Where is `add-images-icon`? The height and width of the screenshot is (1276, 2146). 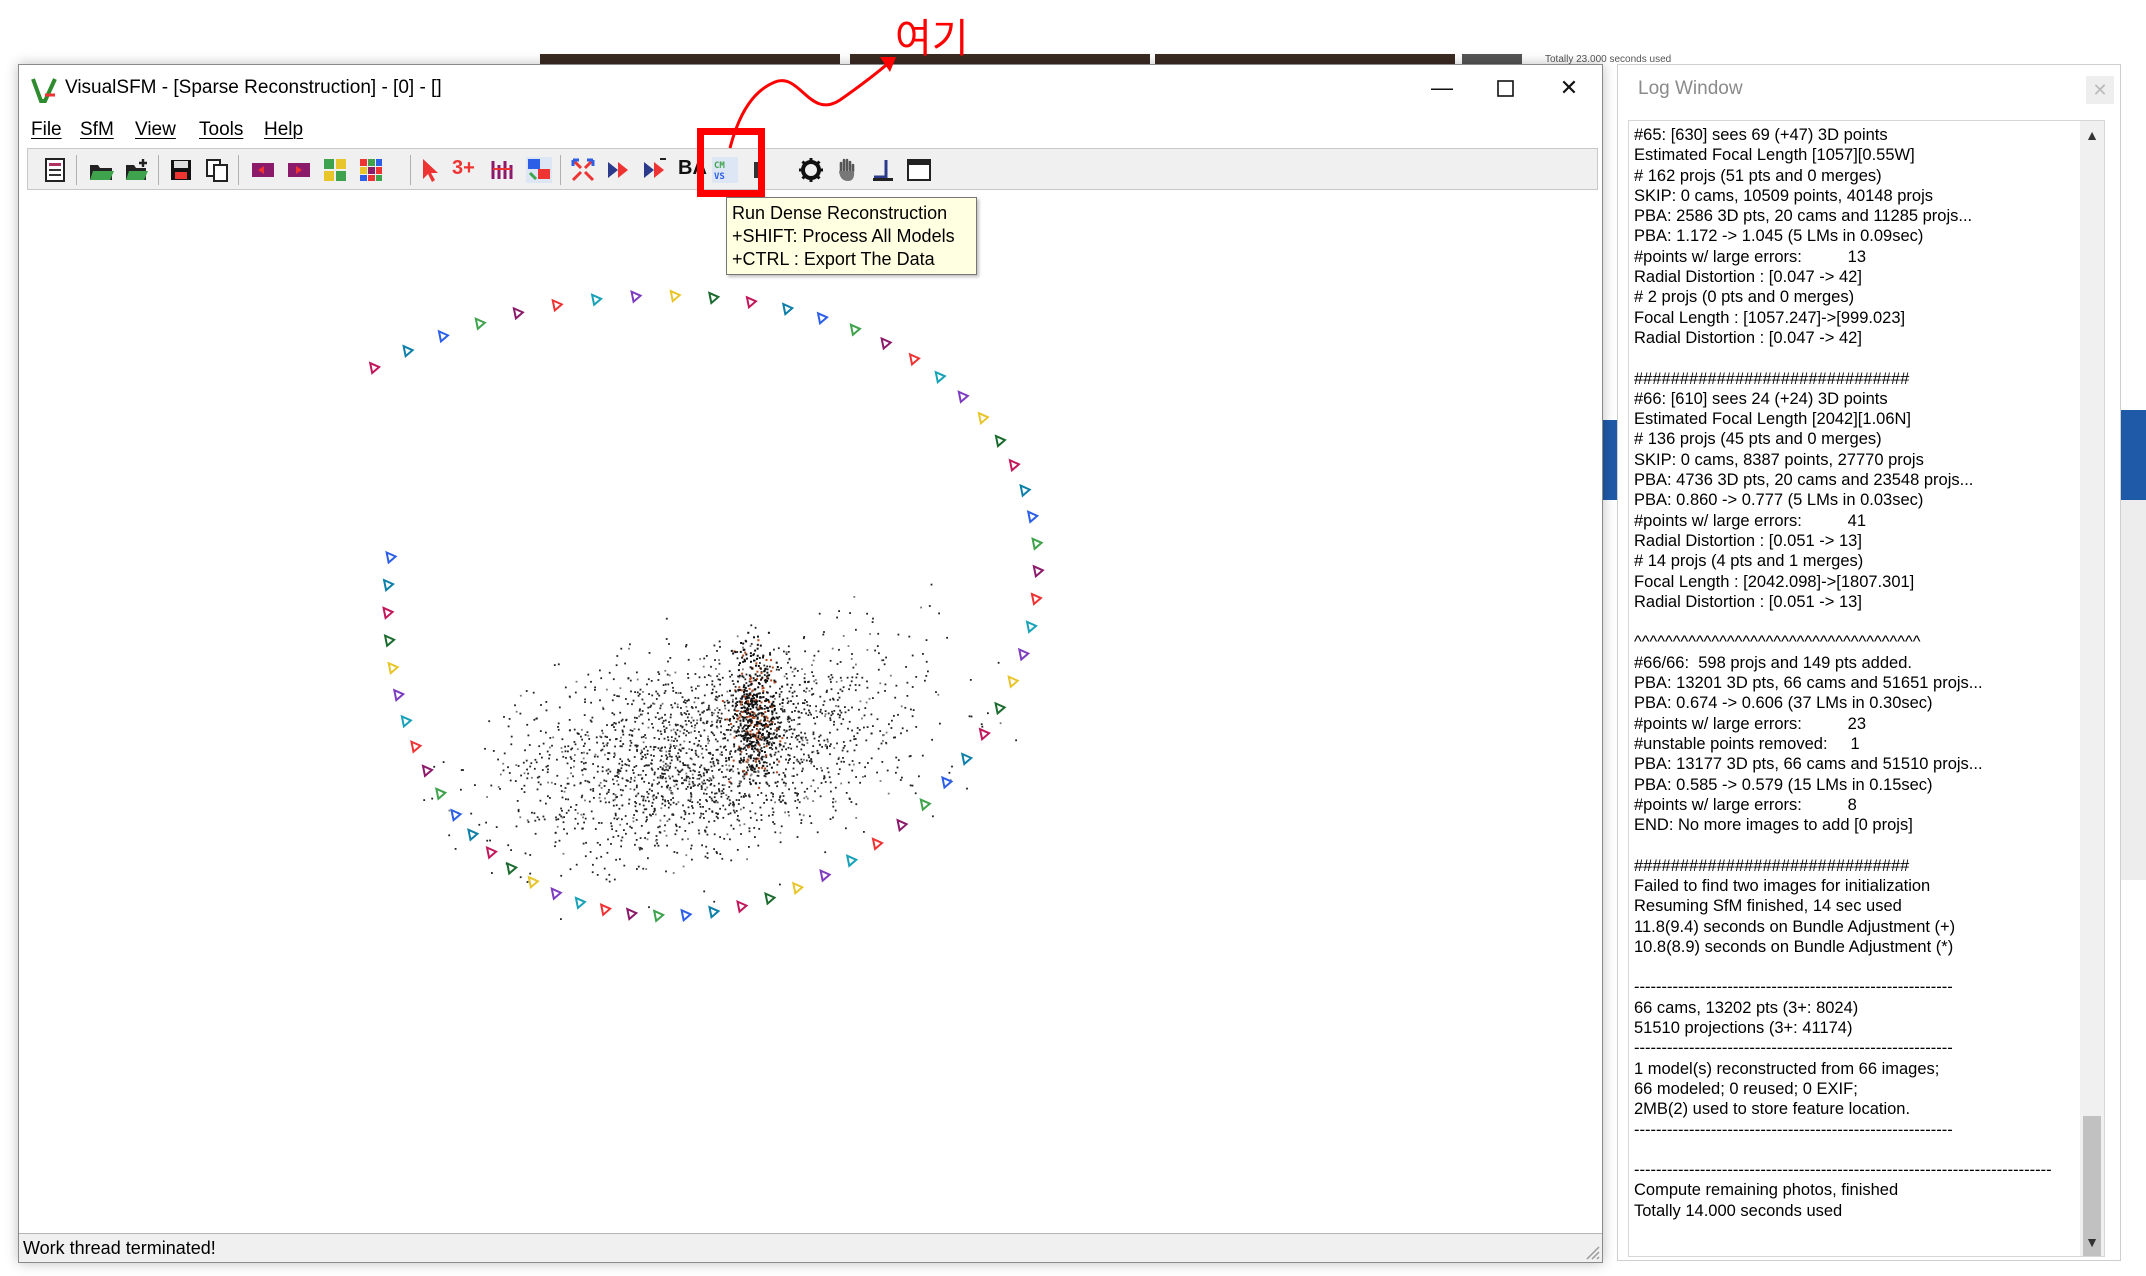 add-images-icon is located at coordinates (137, 170).